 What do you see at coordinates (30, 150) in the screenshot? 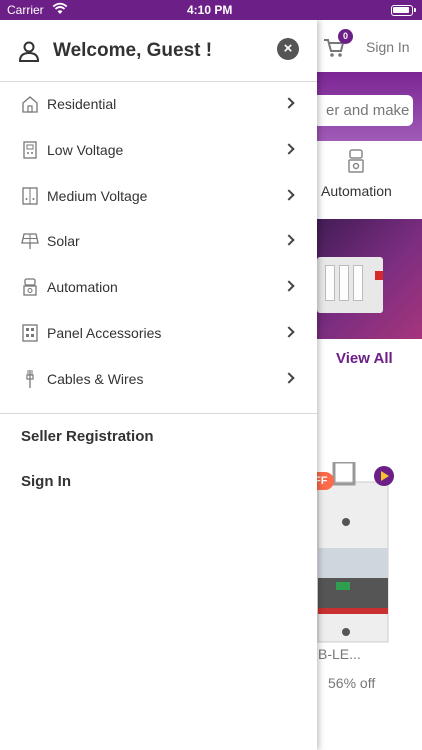
I see `low-voltage-icon` at bounding box center [30, 150].